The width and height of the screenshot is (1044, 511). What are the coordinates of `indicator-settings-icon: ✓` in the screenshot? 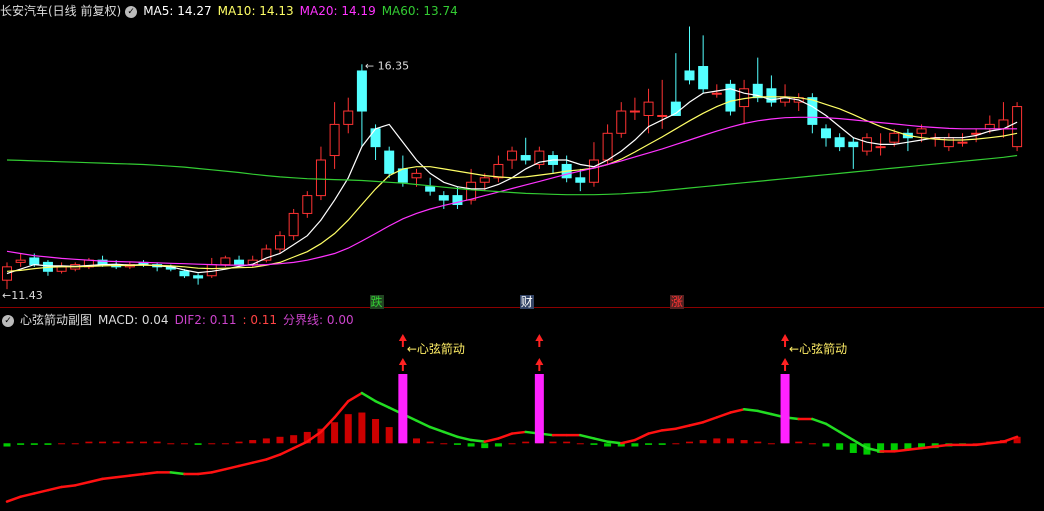 It's located at (8, 320).